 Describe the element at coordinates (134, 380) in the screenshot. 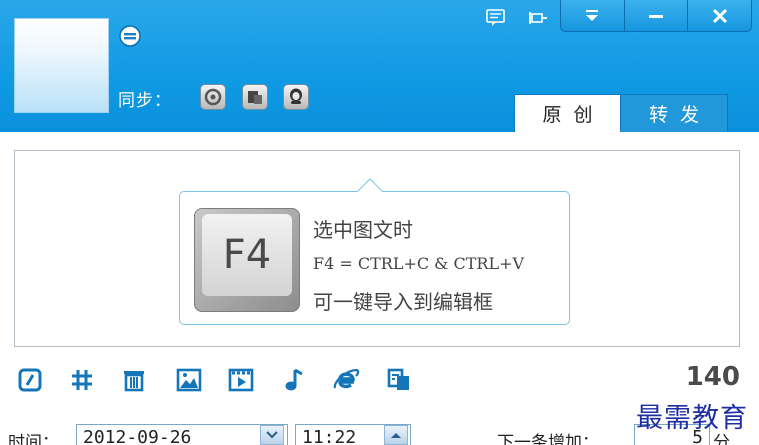

I see `trash-icon` at that location.